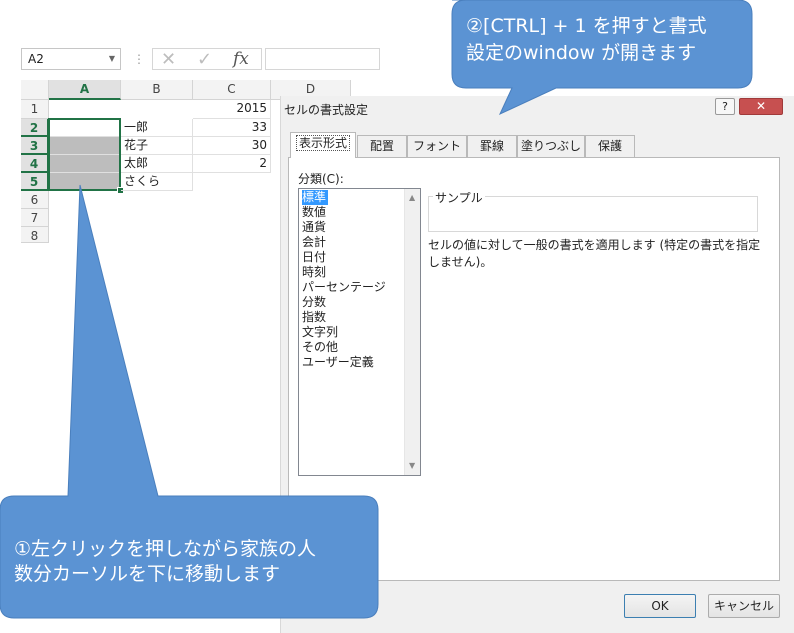 This screenshot has width=794, height=633. Describe the element at coordinates (147, 574) in the screenshot. I see `bottom-callout-line-2: 数分カーソルを下に移動します` at that location.